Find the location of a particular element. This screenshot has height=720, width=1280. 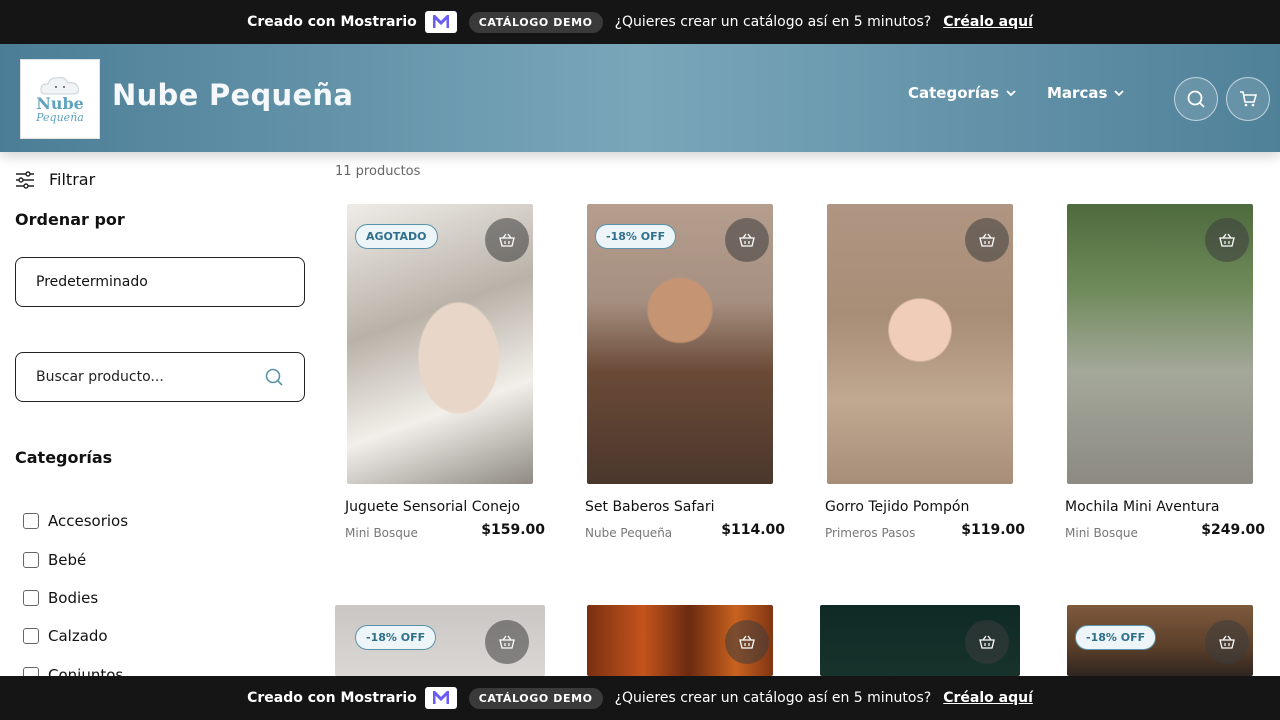

nav-brands: Marcas is located at coordinates (1086, 93).